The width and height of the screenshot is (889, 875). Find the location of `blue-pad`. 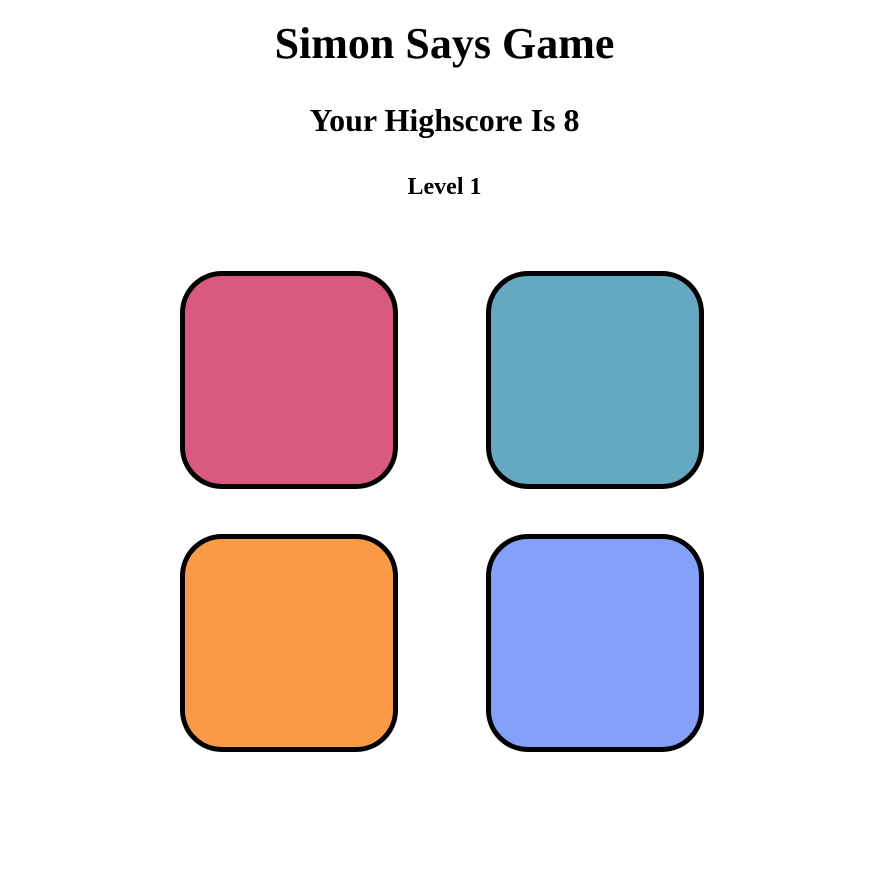

blue-pad is located at coordinates (595, 643).